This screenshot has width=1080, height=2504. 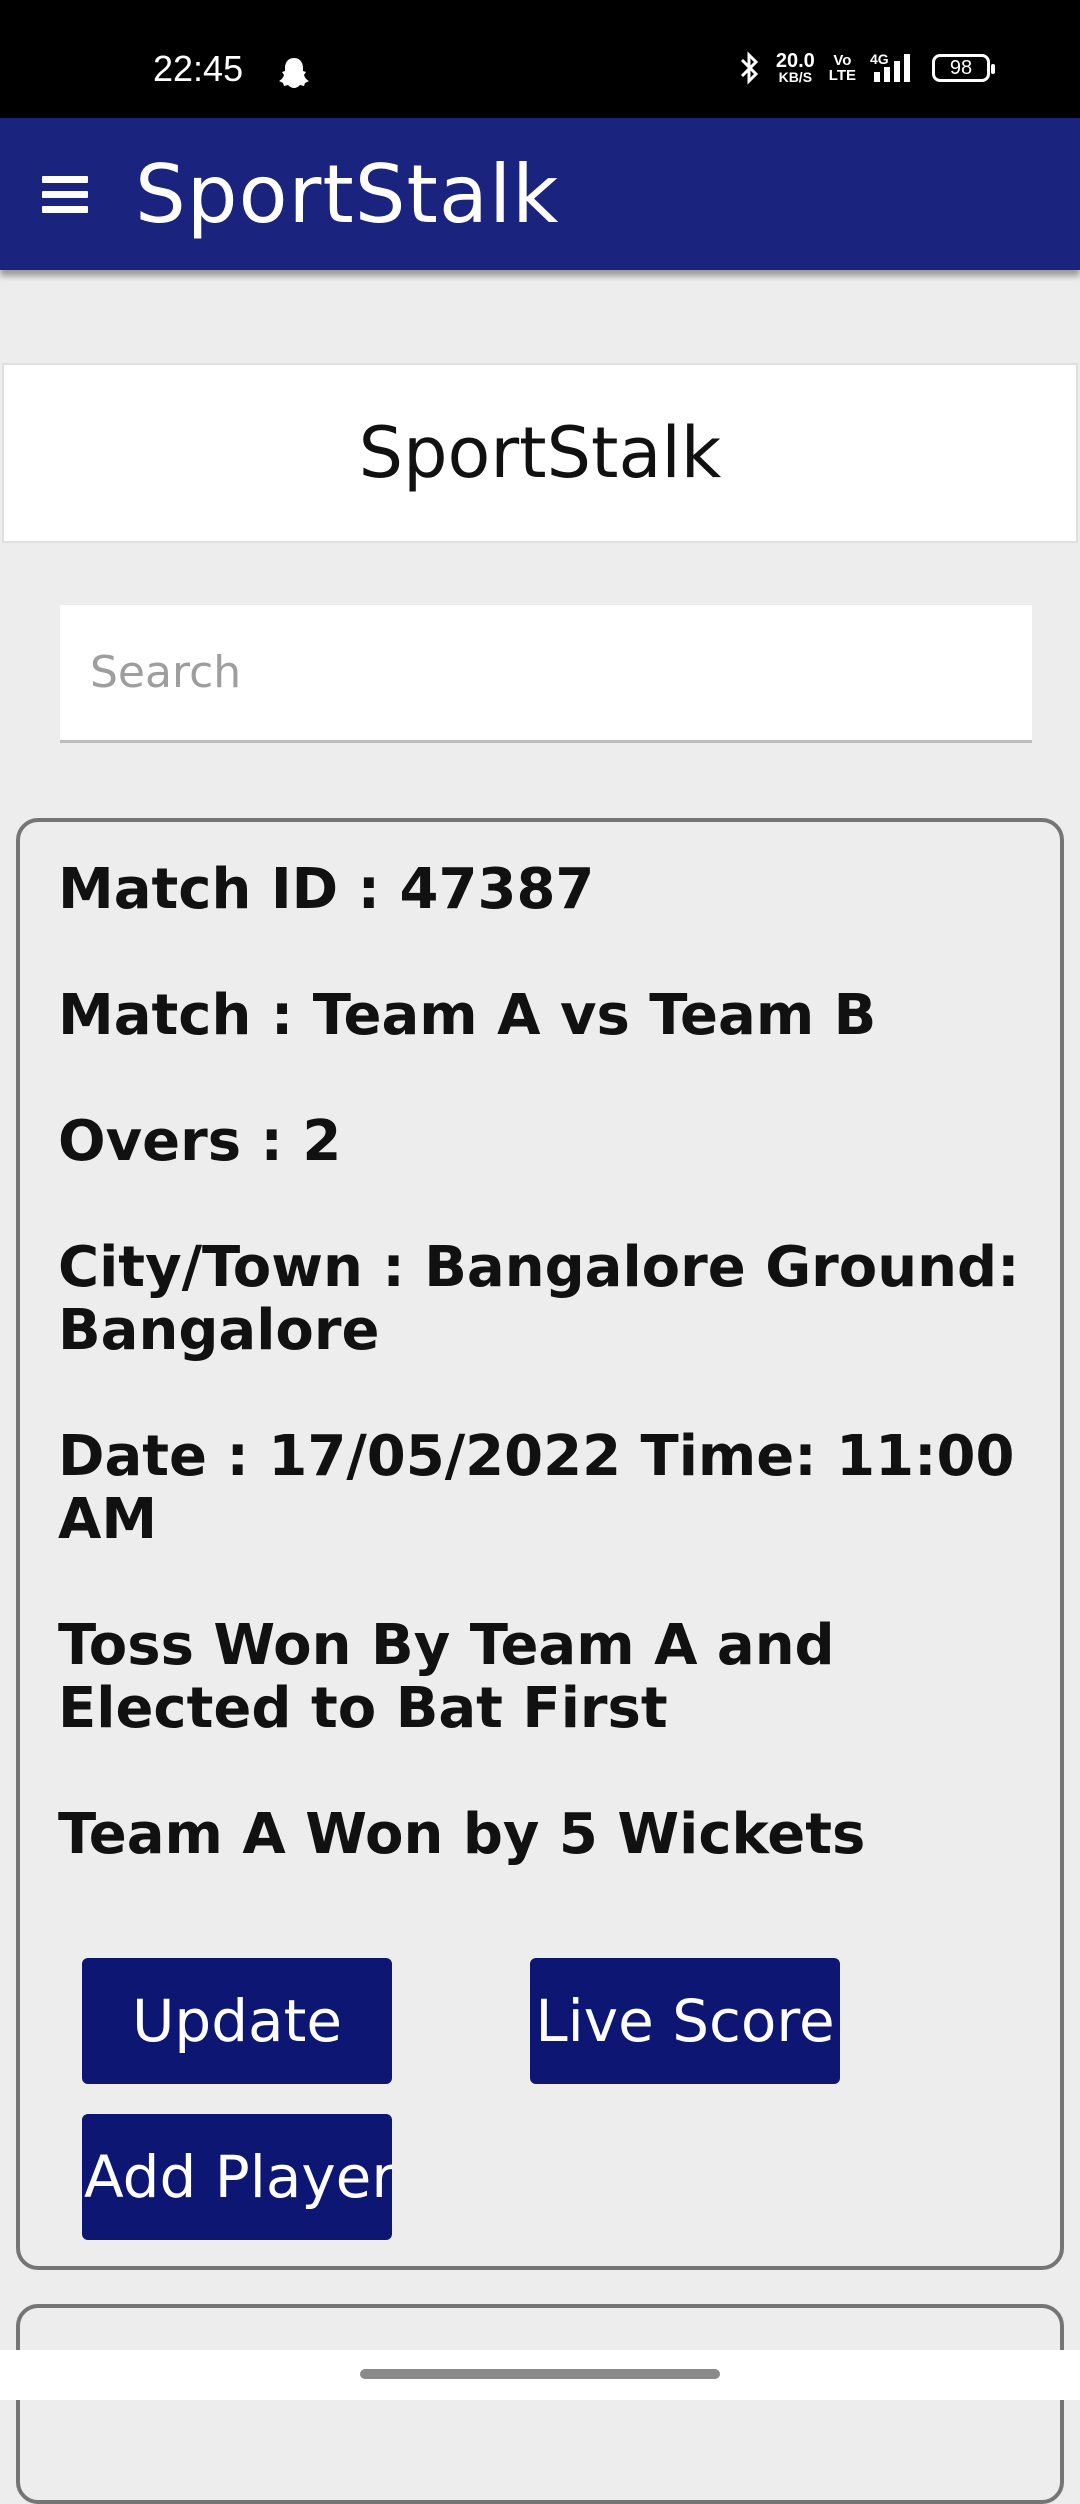 I want to click on navigation-bar, so click(x=540, y=2375).